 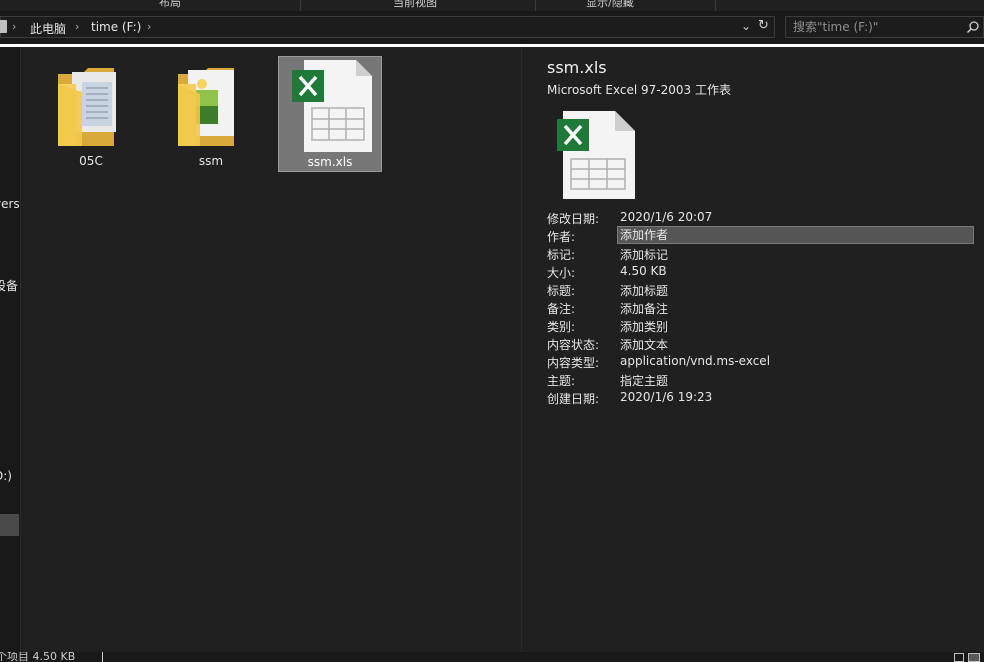 What do you see at coordinates (764, 218) in the screenshot?
I see `prop-modified-date: 修改日期: 2020/1/6 20:07` at bounding box center [764, 218].